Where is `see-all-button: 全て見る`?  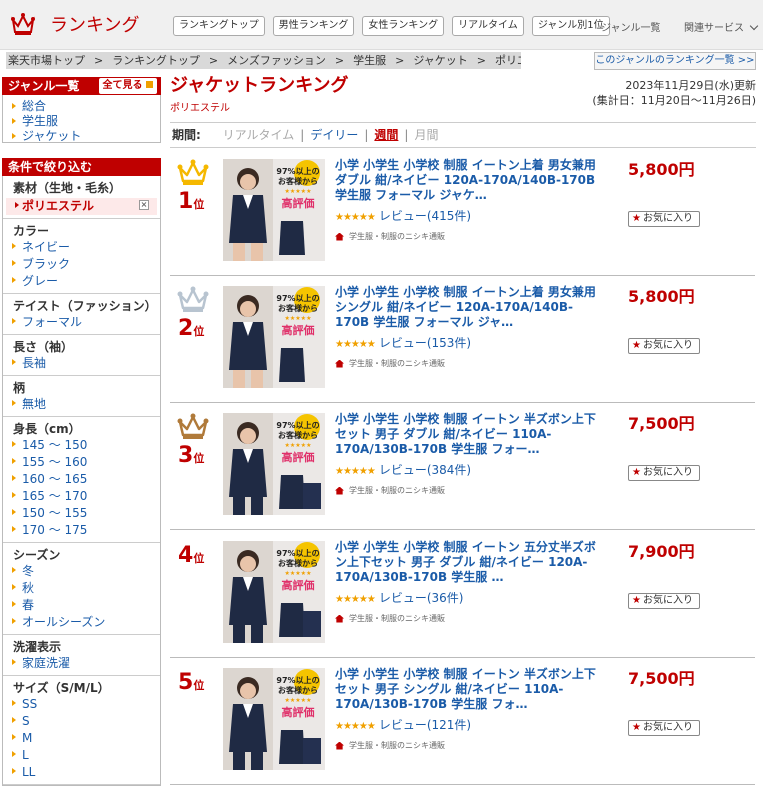
see-all-button: 全て見る is located at coordinates (127, 86).